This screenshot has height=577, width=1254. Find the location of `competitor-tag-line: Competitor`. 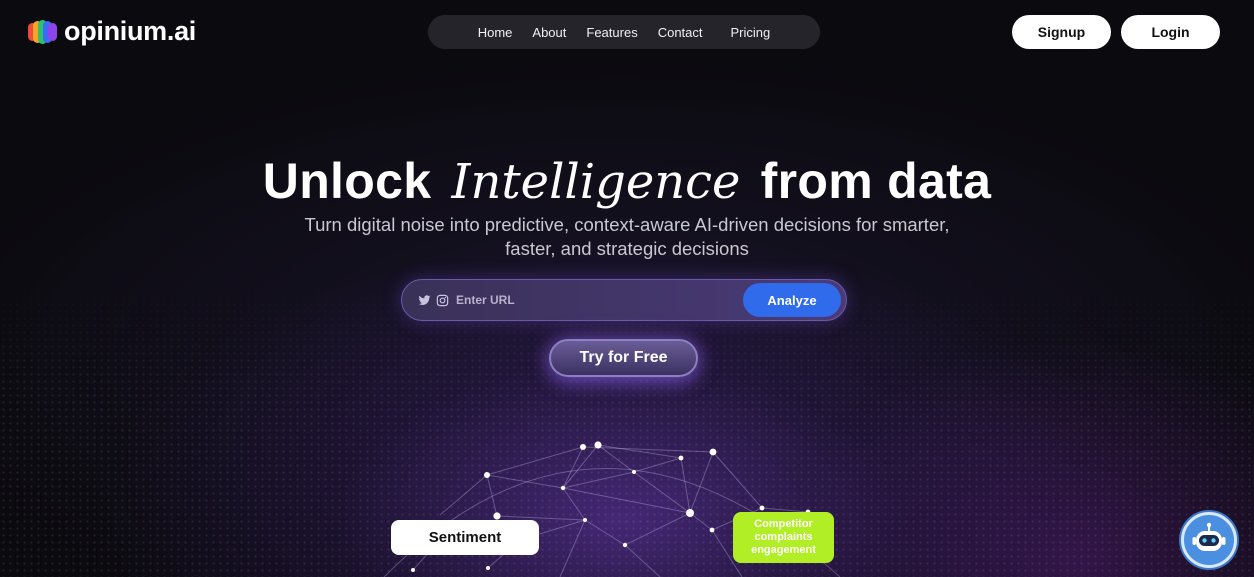

competitor-tag-line: Competitor is located at coordinates (783, 524).